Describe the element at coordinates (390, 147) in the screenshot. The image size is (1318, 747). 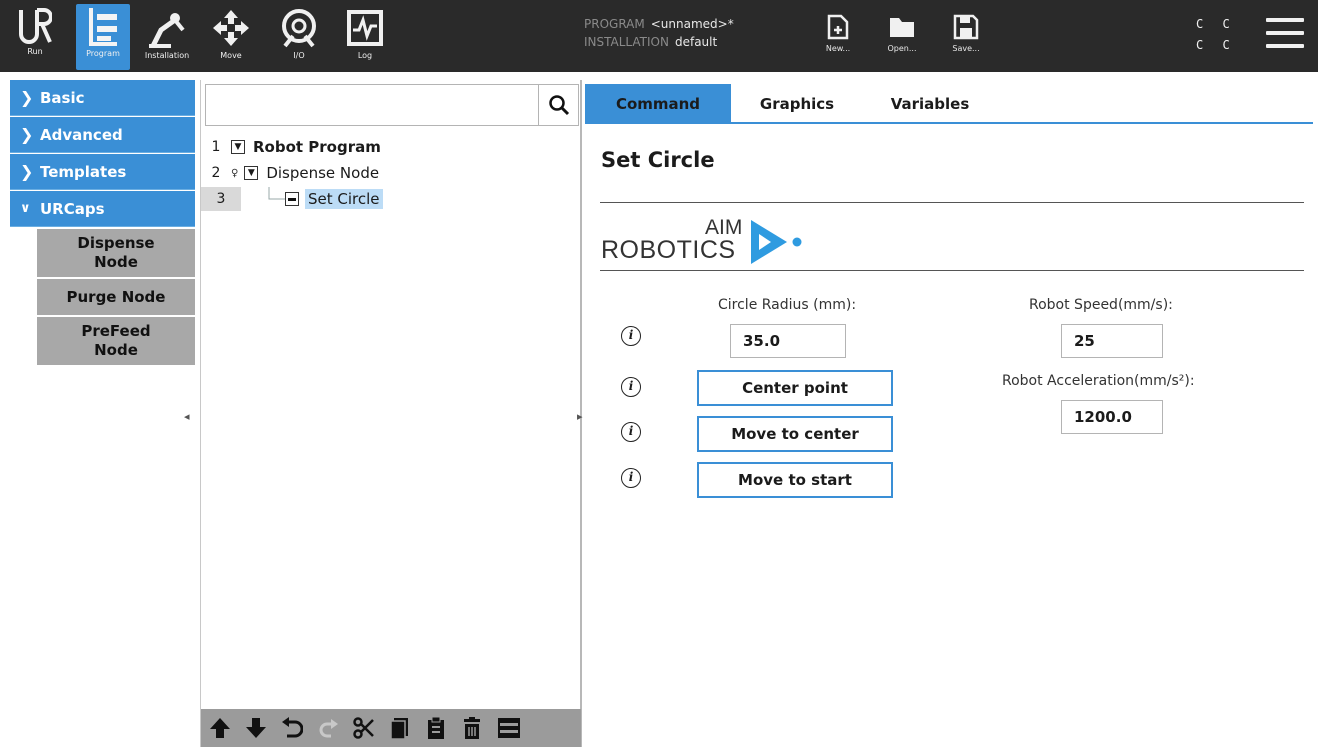
I see `tree-row-robot-program: 1 ▼ Robot Program` at that location.